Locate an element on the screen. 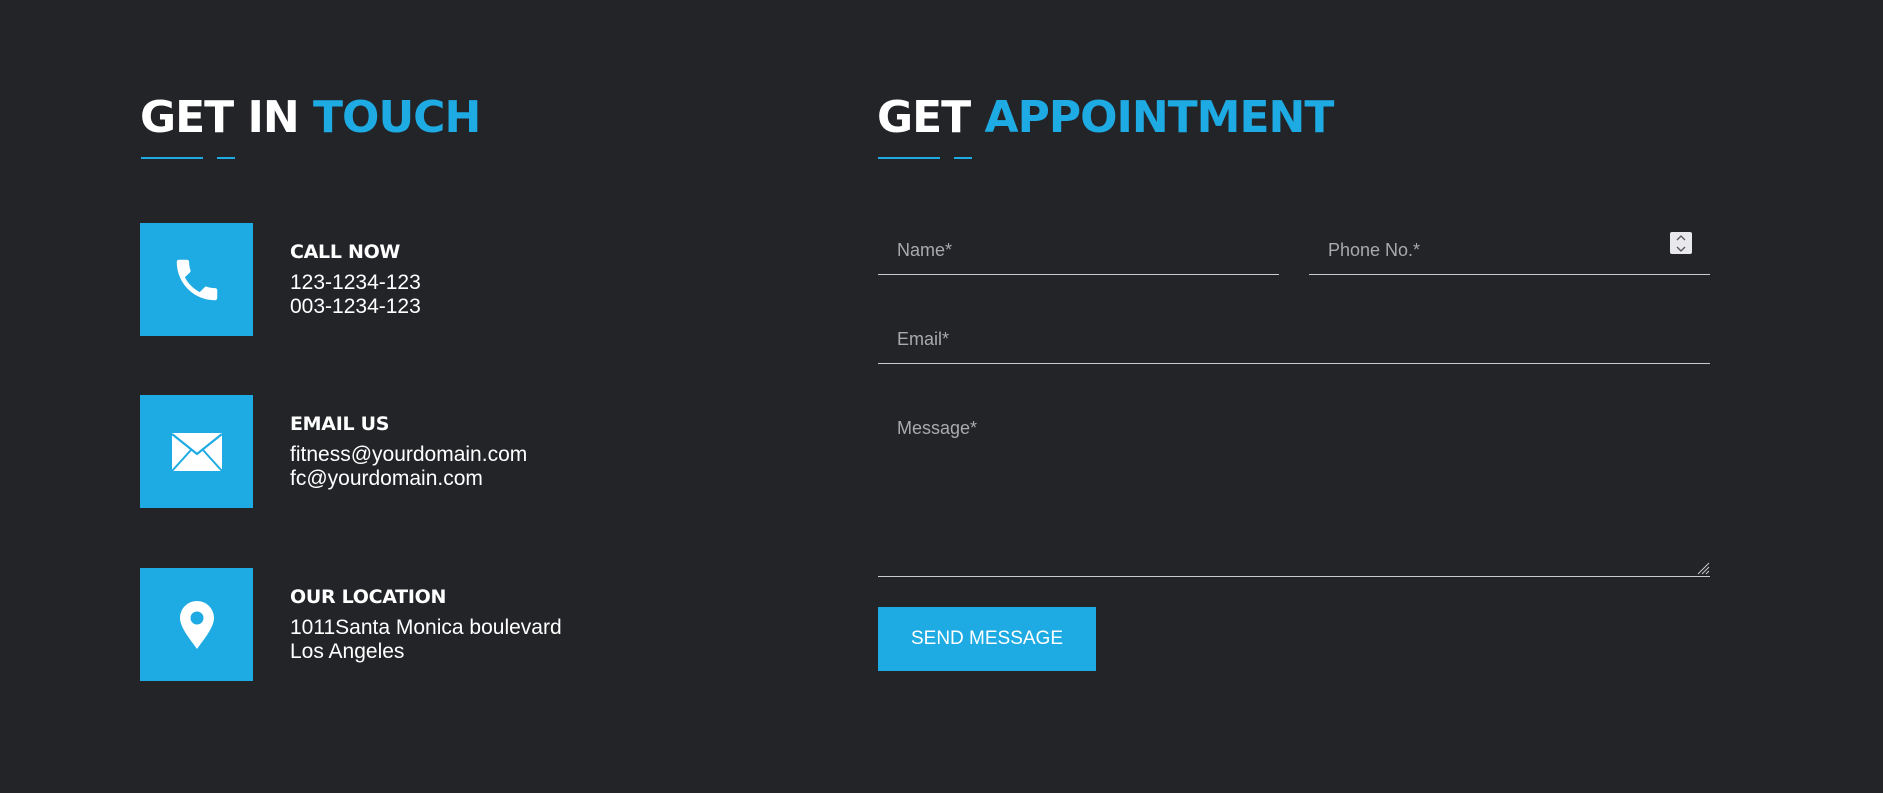 The height and width of the screenshot is (793, 1883). chevron-up-icon is located at coordinates (1681, 237).